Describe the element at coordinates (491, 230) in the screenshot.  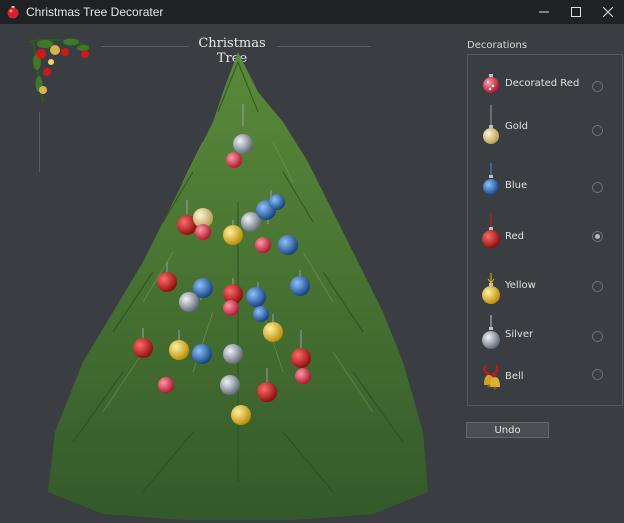
I see `red-ornament-icon` at that location.